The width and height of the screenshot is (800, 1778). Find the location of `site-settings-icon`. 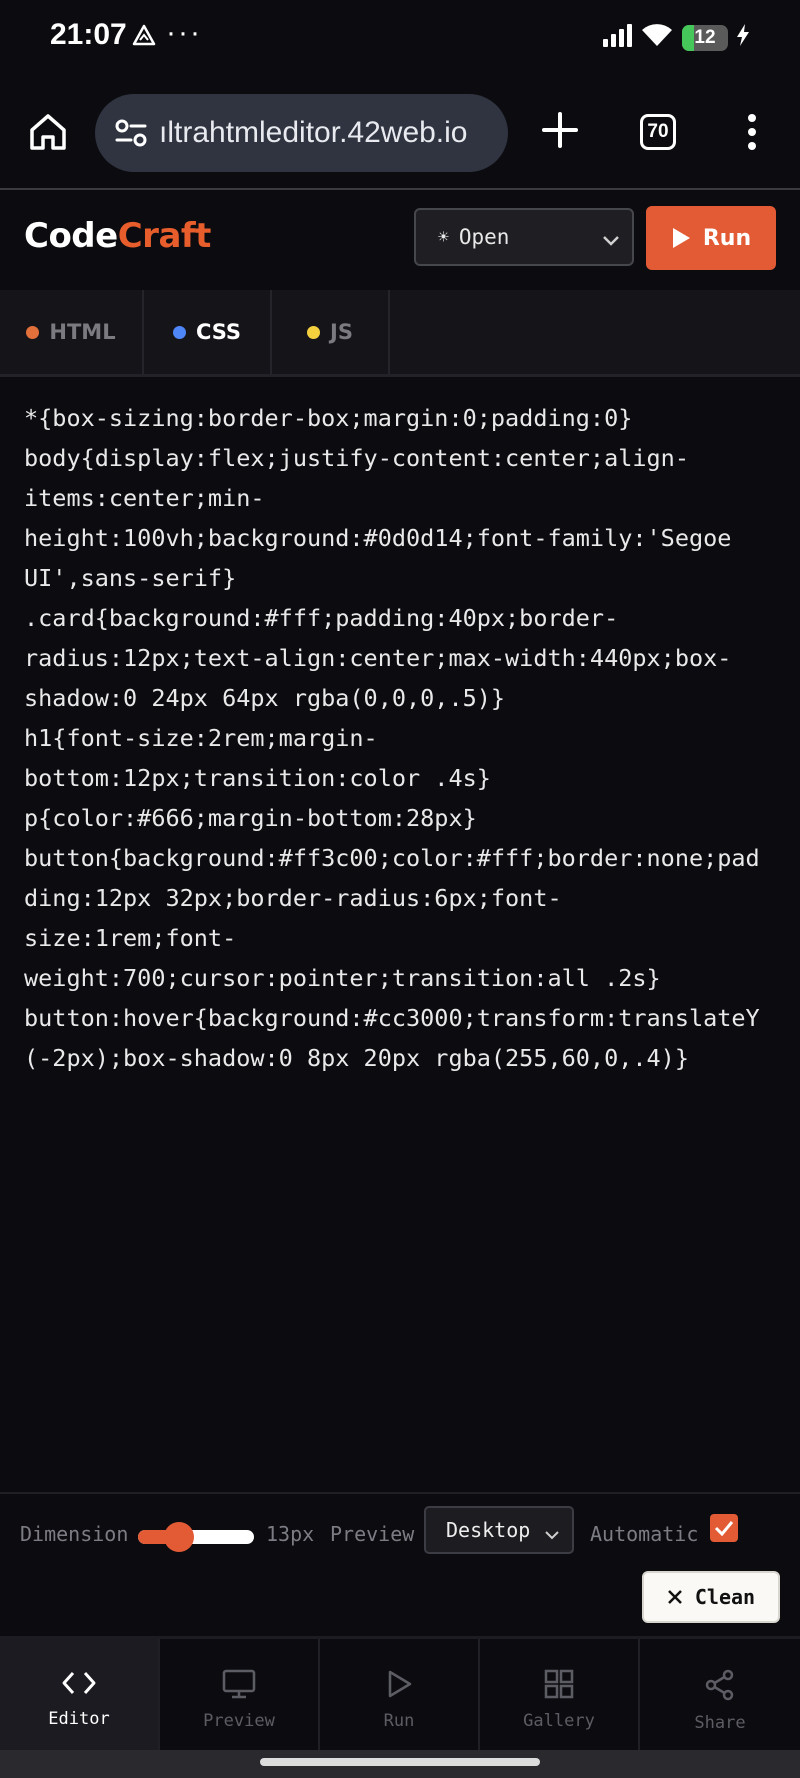

site-settings-icon is located at coordinates (131, 133).